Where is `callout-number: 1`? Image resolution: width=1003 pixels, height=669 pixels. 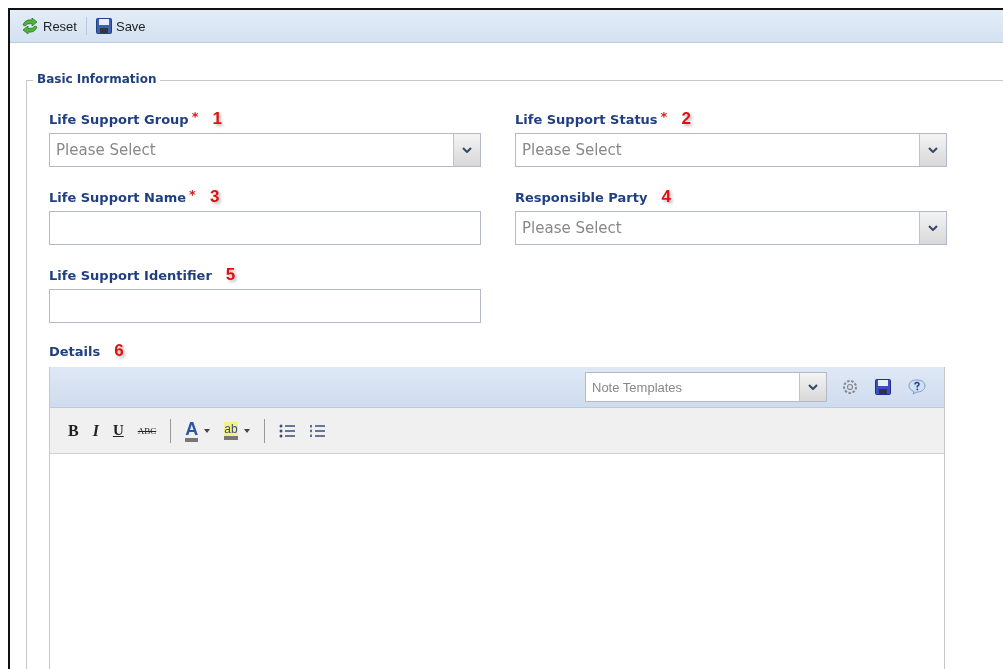
callout-number: 1 is located at coordinates (217, 119).